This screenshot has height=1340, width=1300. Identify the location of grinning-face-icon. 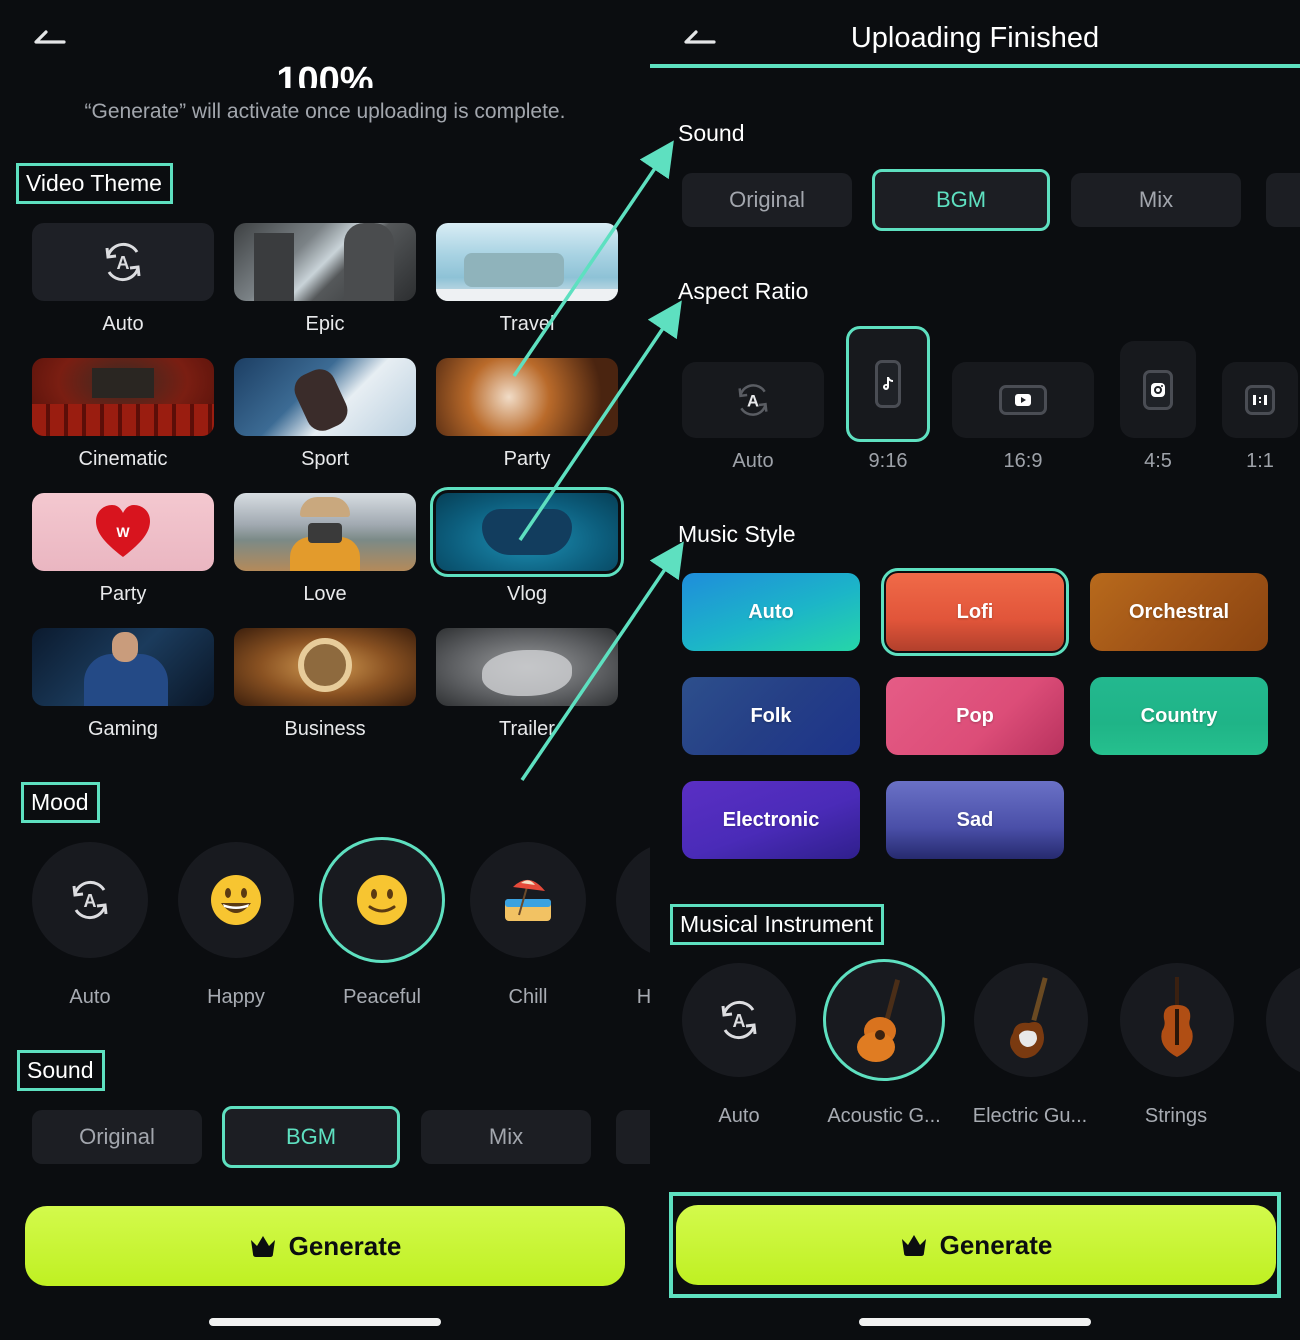
(236, 900).